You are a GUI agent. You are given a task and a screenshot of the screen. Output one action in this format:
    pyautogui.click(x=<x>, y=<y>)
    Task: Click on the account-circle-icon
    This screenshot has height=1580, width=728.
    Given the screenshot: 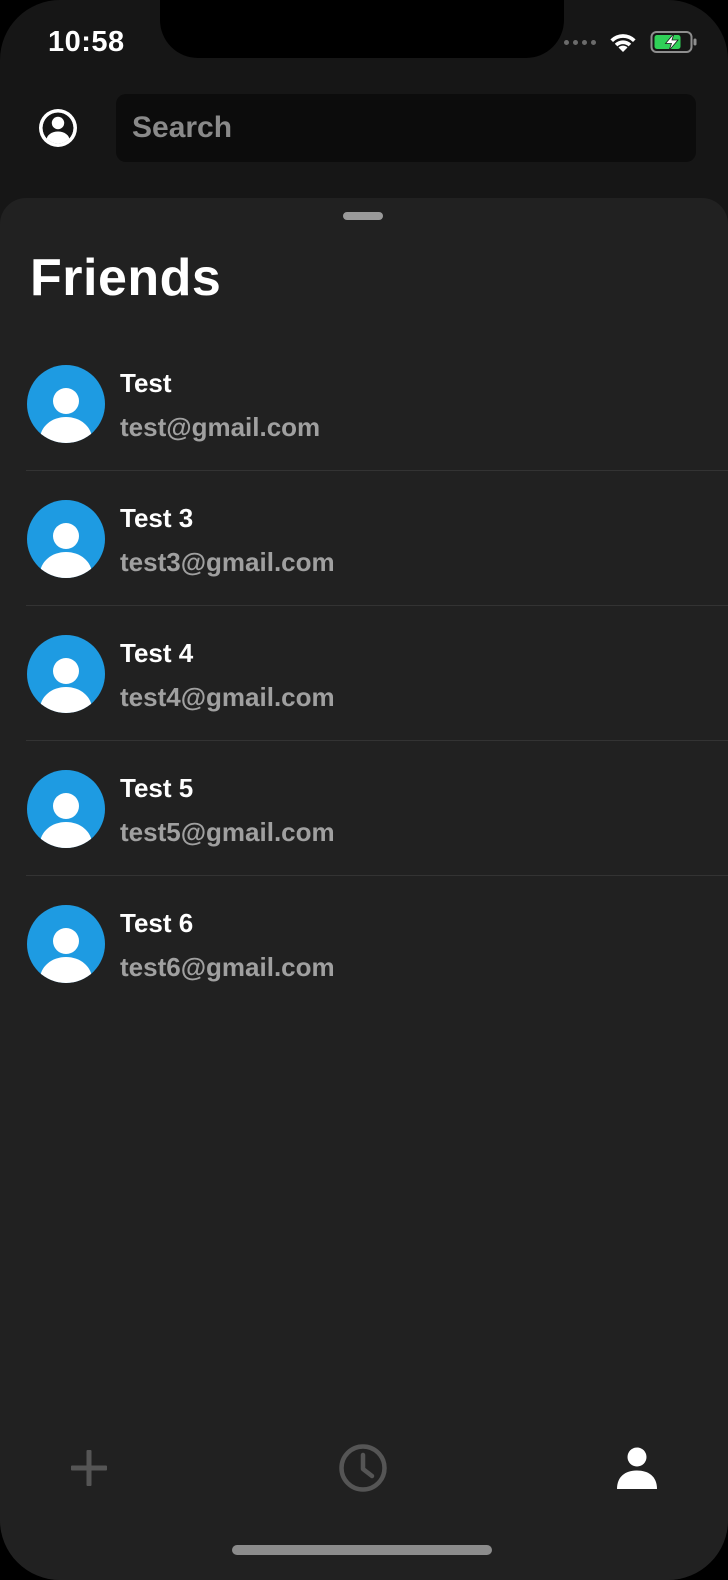 What is the action you would take?
    pyautogui.click(x=58, y=128)
    